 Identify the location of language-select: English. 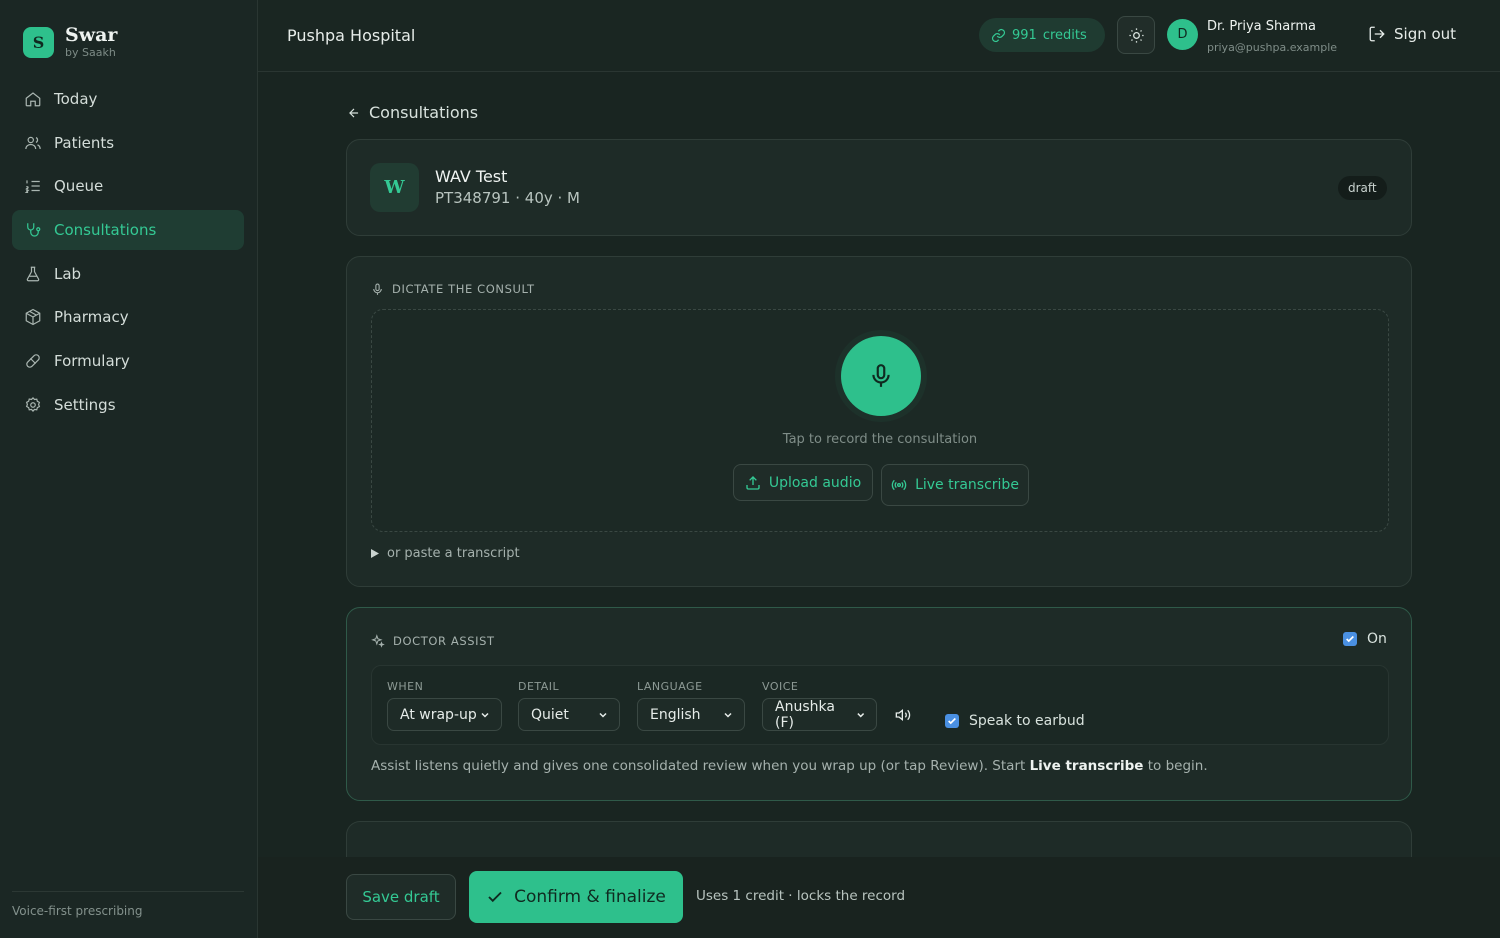
(691, 714).